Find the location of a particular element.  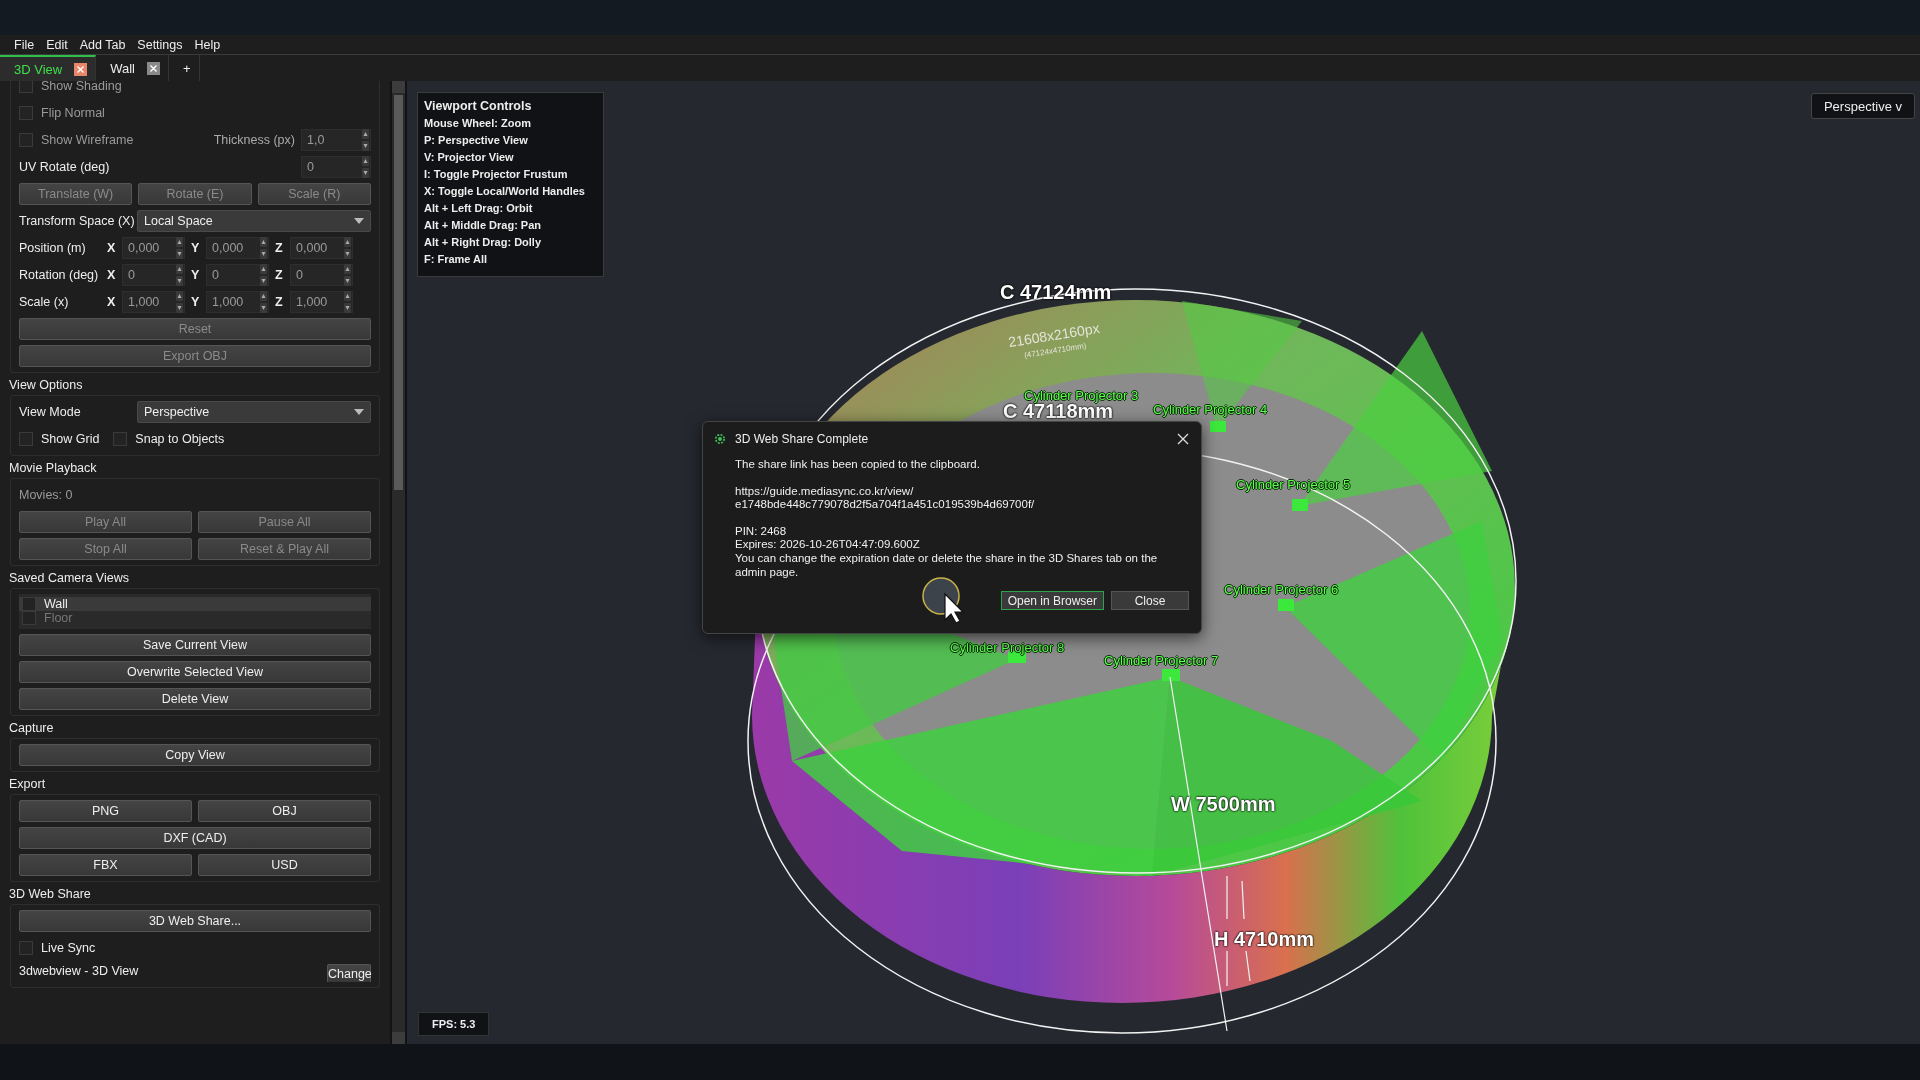

detail-text: You can change the expiration date or delete the share in the 3D Shares tab on the admin page. is located at coordinates (947, 565).